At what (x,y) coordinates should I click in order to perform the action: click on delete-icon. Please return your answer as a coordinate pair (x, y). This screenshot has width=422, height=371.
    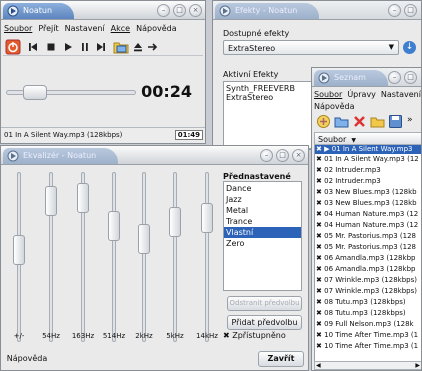
    Looking at the image, I should click on (359, 121).